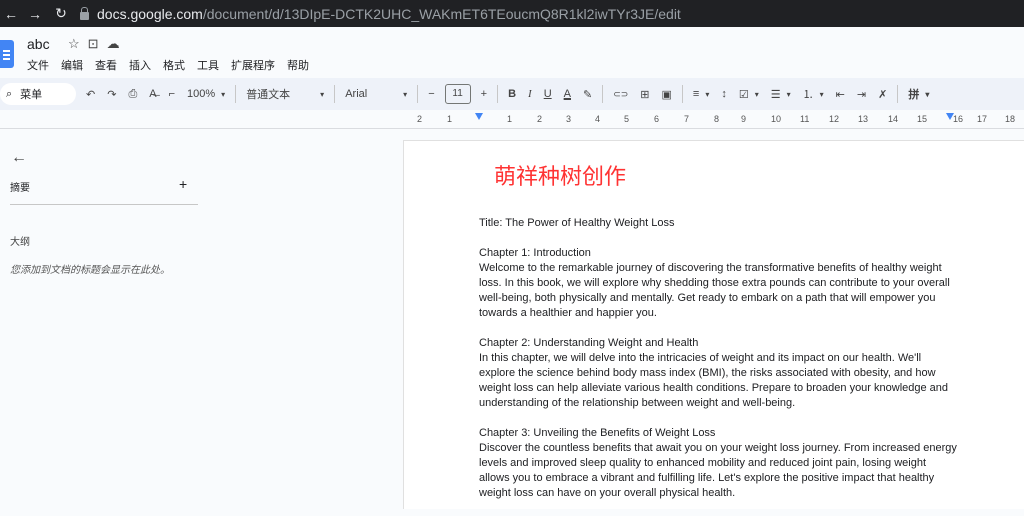 The height and width of the screenshot is (516, 1024). I want to click on menu-search-box: ⌕ 菜单, so click(38, 94).